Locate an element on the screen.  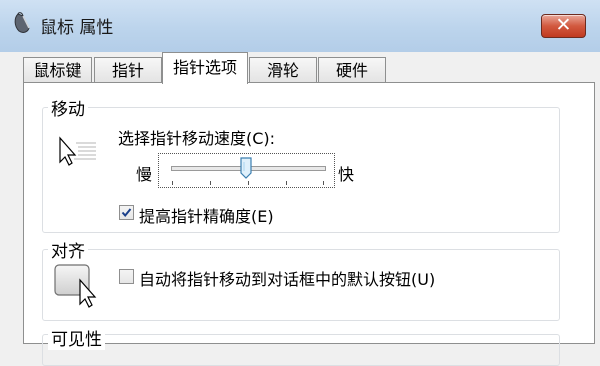
tab-label: 硬件 is located at coordinates (351, 70).